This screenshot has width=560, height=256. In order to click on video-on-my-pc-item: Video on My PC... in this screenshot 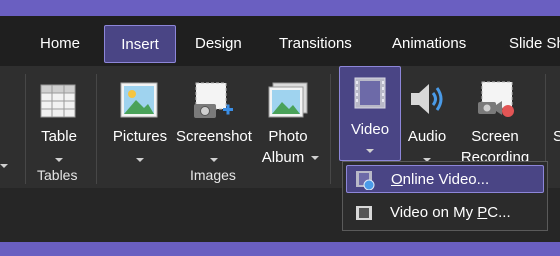, I will do `click(445, 213)`.